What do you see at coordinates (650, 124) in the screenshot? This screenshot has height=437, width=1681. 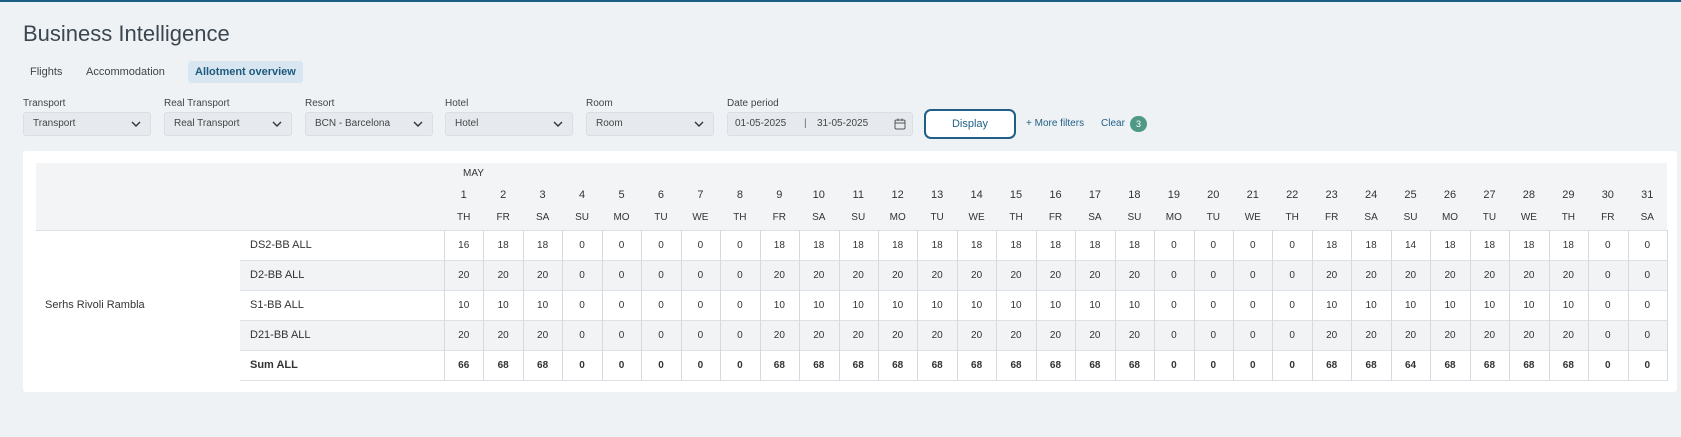 I see `room-select: Room` at bounding box center [650, 124].